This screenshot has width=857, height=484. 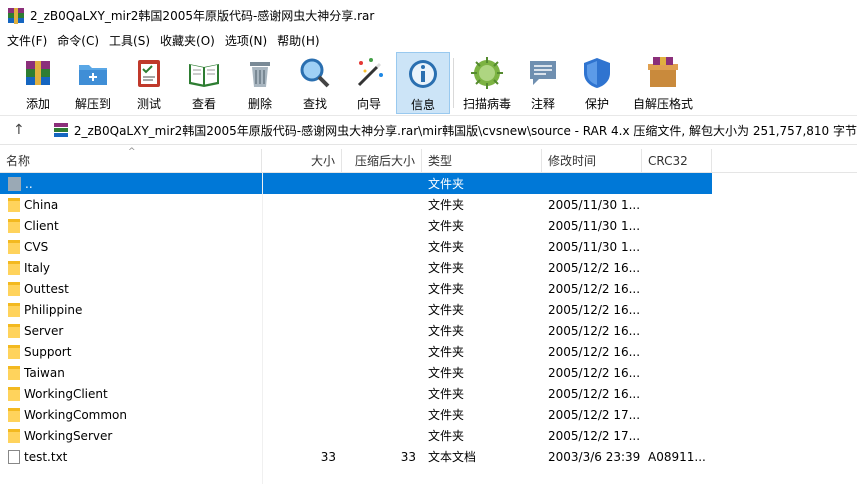 I want to click on test-label: 测试, so click(x=148, y=104).